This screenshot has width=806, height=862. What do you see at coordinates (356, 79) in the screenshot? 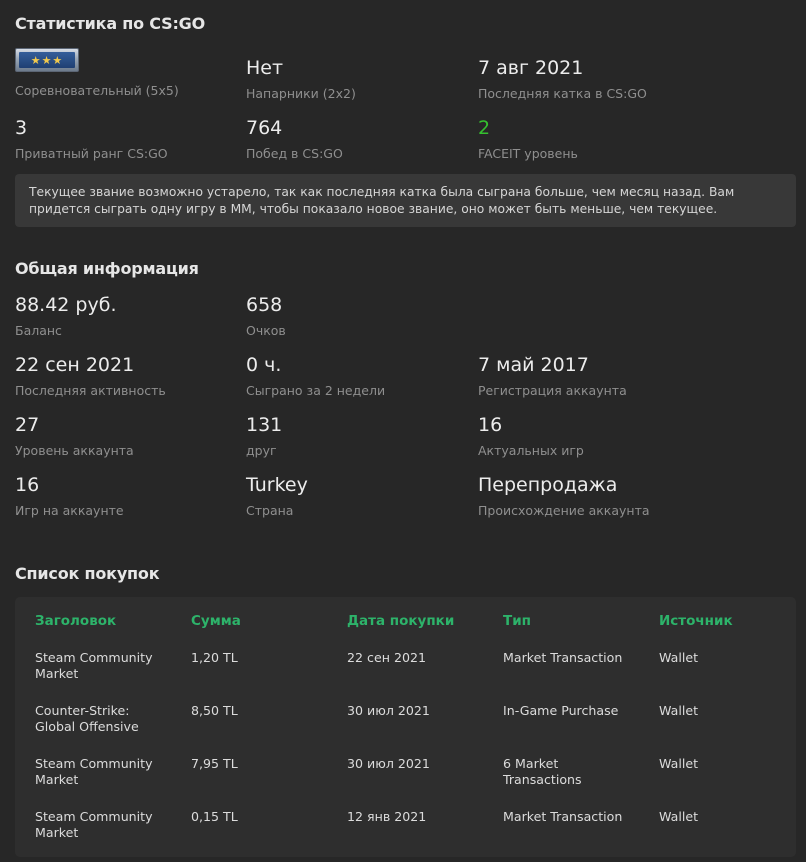
I see `stat-wingman: Нет Напарники (2x2)` at bounding box center [356, 79].